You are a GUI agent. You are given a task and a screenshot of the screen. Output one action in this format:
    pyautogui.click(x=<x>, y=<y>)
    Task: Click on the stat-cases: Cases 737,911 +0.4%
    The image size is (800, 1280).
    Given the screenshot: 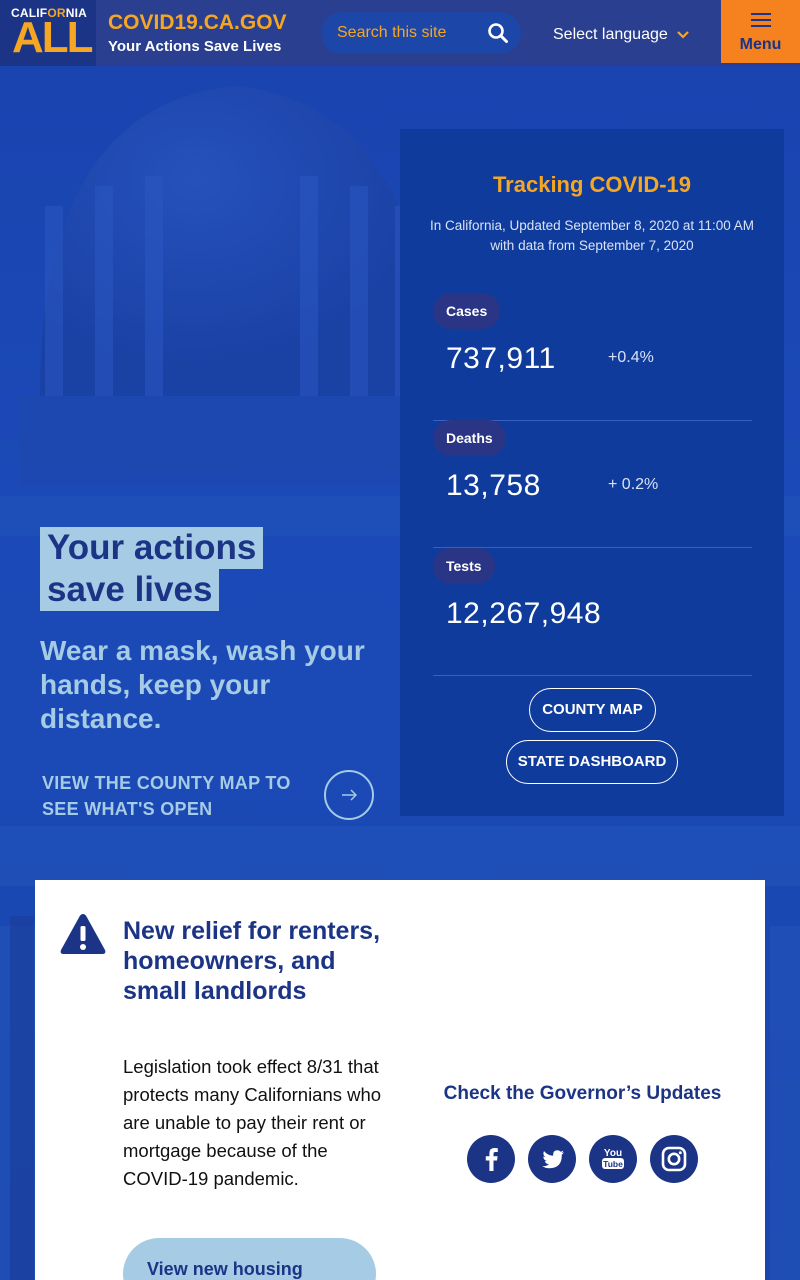 What is the action you would take?
    pyautogui.click(x=592, y=357)
    